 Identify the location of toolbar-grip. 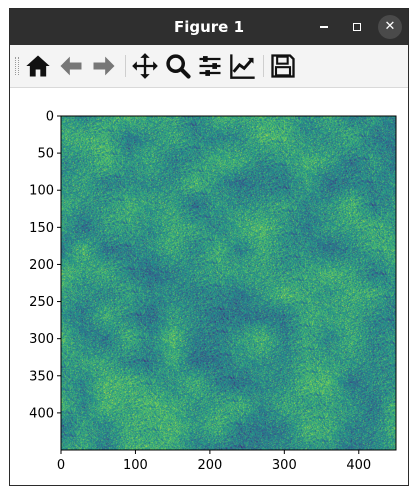
(17, 66).